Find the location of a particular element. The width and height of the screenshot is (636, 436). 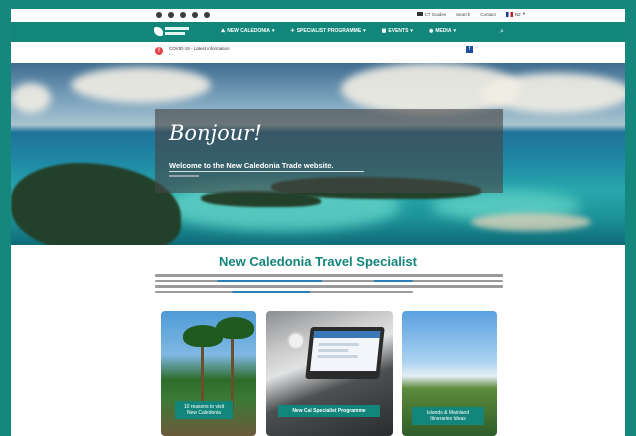

site-logo is located at coordinates (172, 32).